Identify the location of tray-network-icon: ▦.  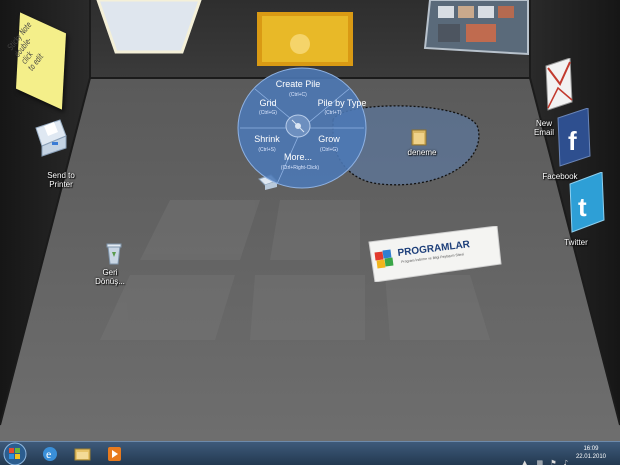
(539, 462).